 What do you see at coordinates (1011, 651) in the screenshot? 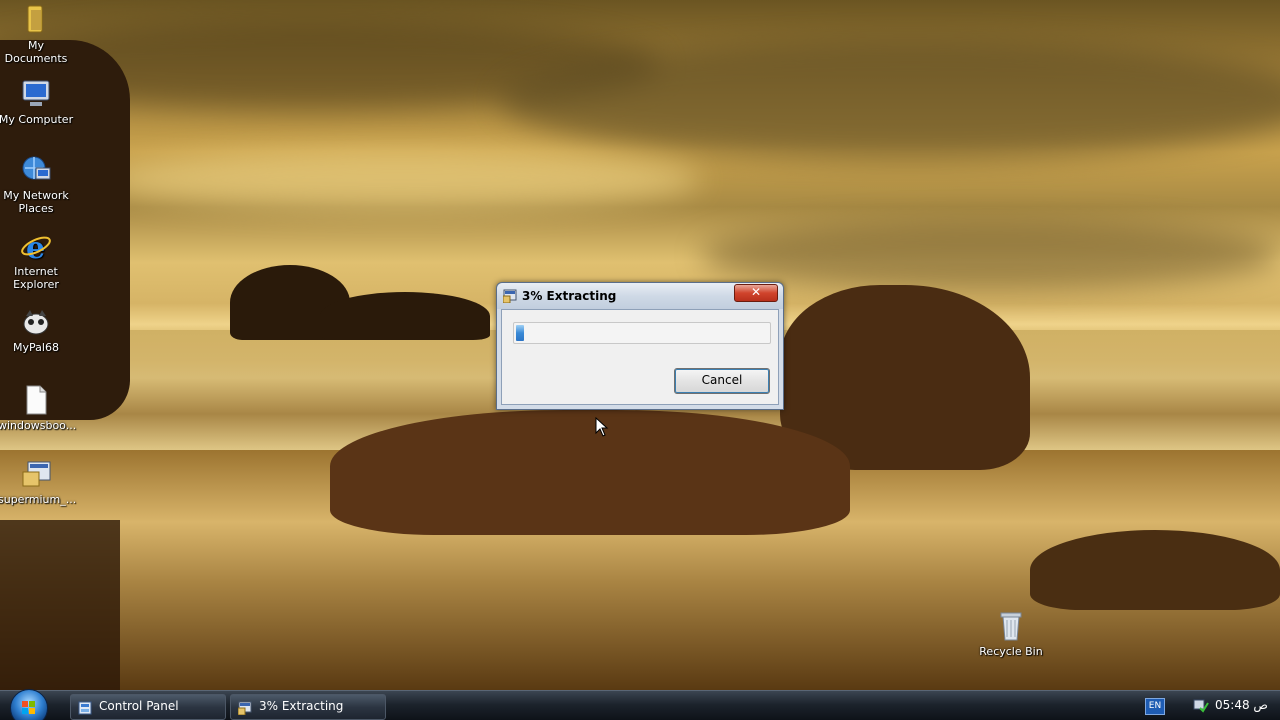
I see `desktop-icon-label: Recycle Bin` at bounding box center [1011, 651].